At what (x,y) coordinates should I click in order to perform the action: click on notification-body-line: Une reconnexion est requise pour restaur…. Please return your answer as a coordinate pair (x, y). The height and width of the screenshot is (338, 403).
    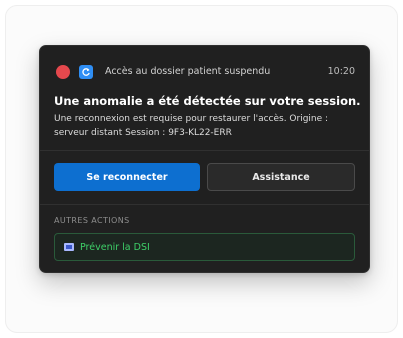
    Looking at the image, I should click on (191, 119).